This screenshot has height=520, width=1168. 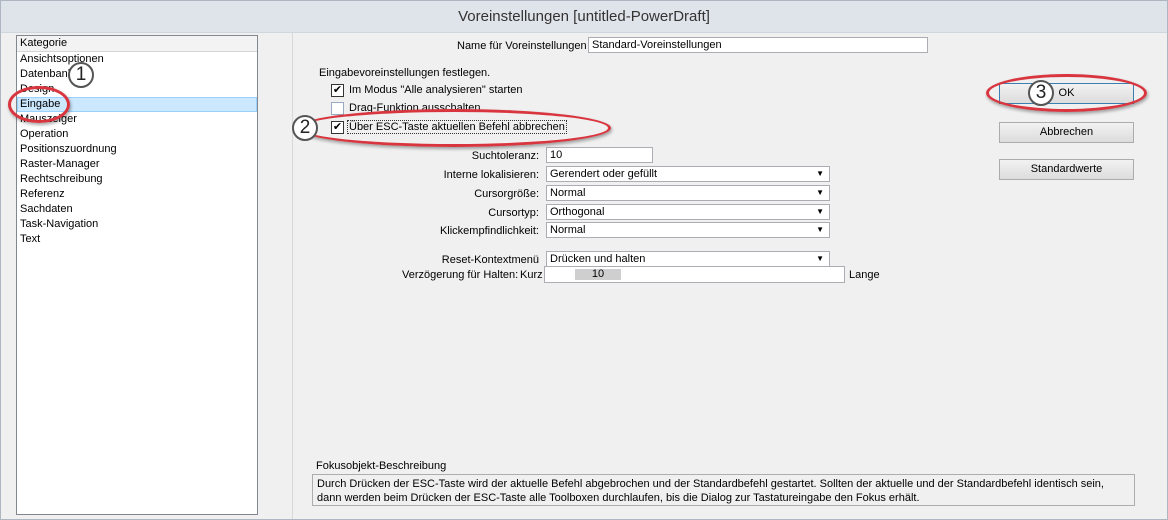 What do you see at coordinates (694, 274) in the screenshot?
I see `hold-delay-slider: 10` at bounding box center [694, 274].